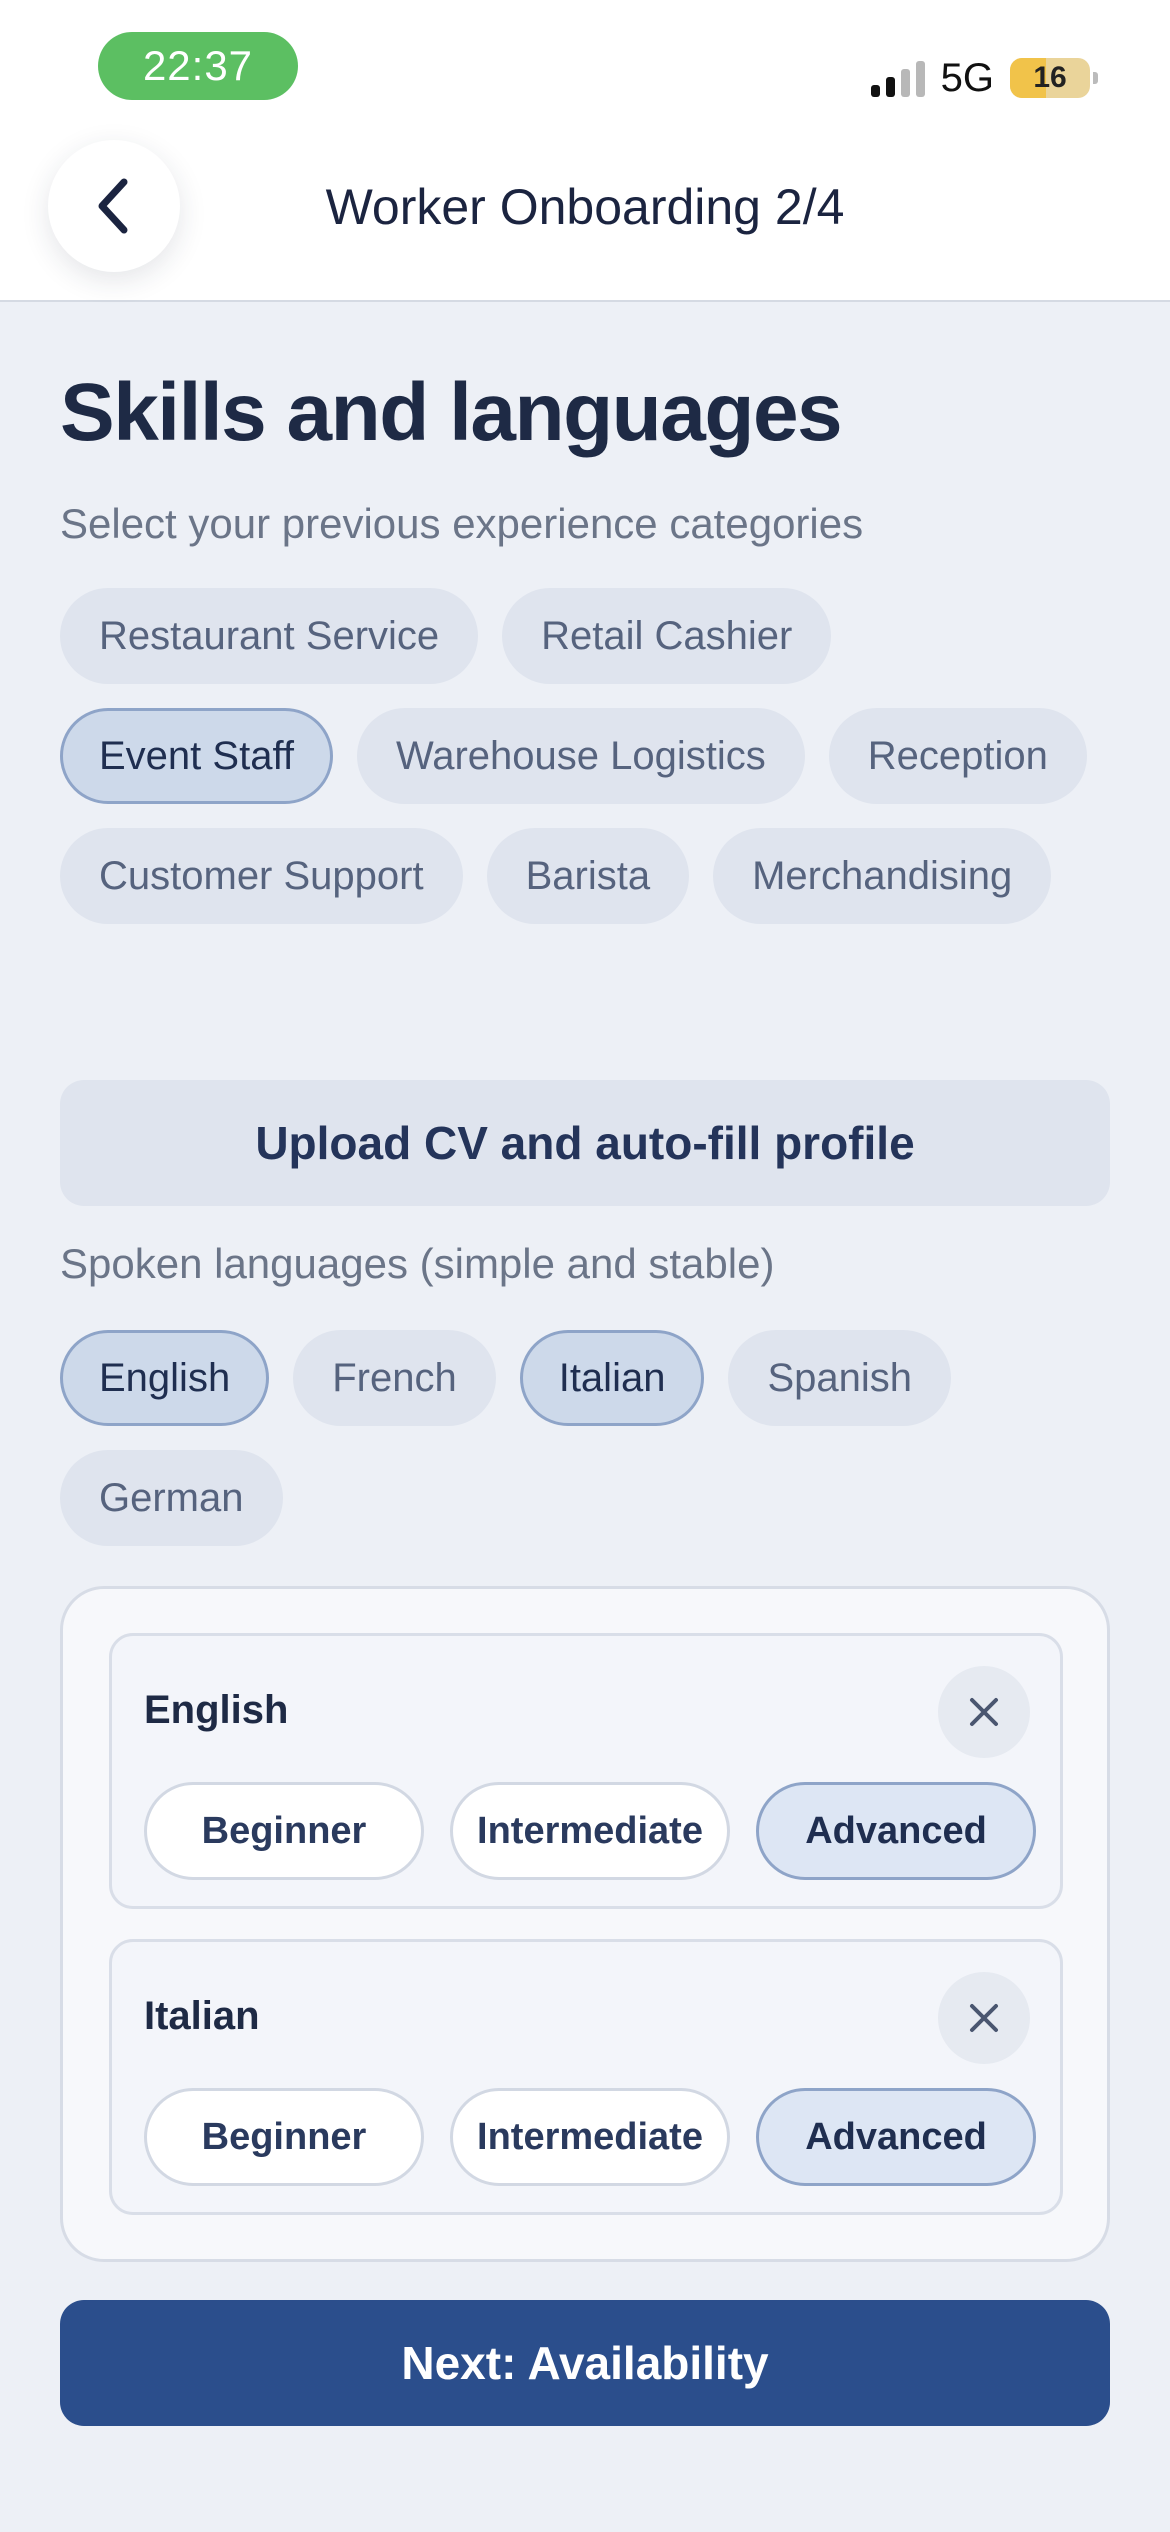  What do you see at coordinates (667, 636) in the screenshot?
I see `category-chip: Retail Cashier` at bounding box center [667, 636].